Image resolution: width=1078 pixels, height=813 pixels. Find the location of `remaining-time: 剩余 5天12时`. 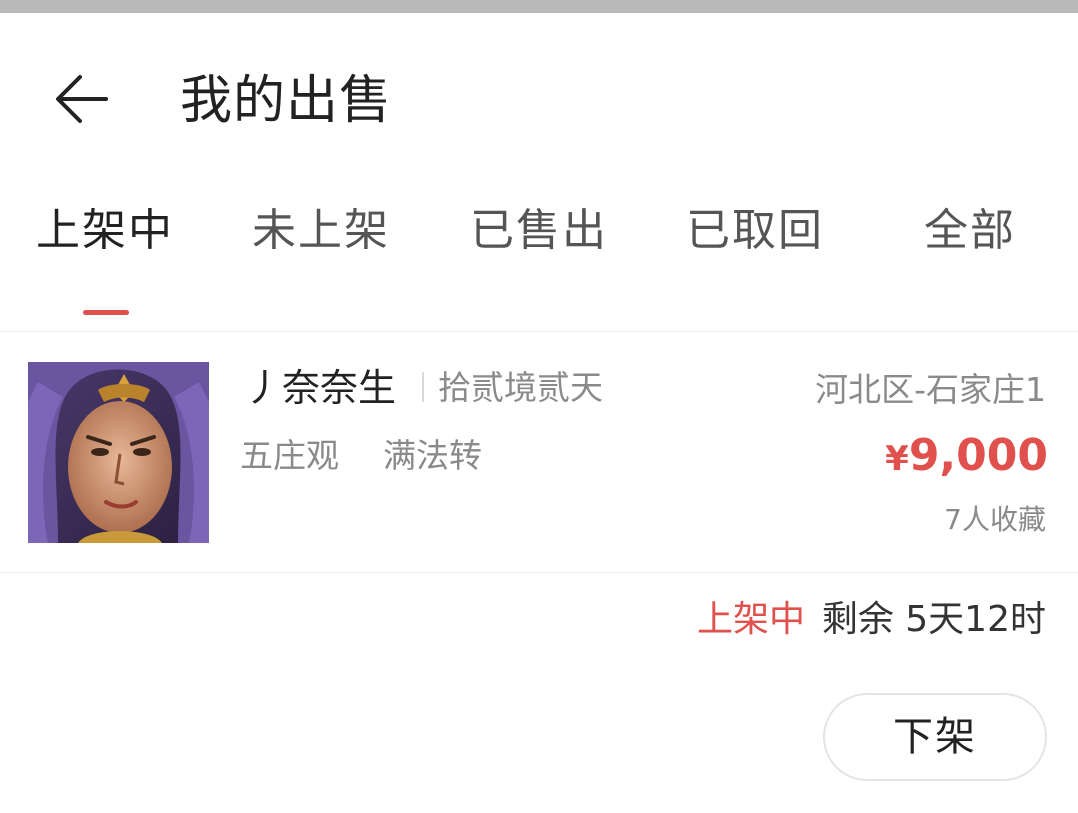

remaining-time: 剩余 5天12时 is located at coordinates (933, 619).